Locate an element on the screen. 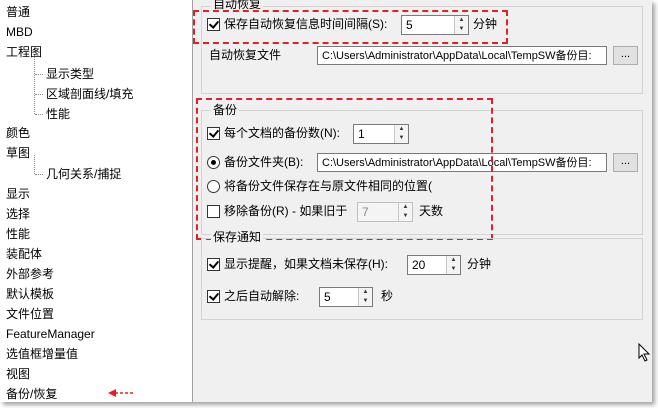 The width and height of the screenshot is (658, 408). reminder-minutes-value: 20 is located at coordinates (418, 265).